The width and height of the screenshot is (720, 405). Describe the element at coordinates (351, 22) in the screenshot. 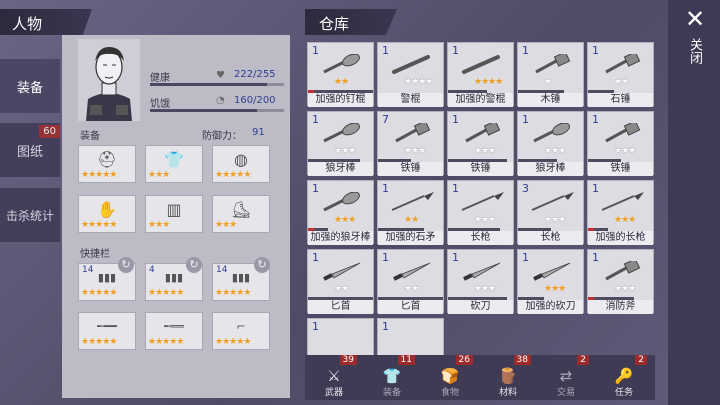

I see `warehouse-header: 仓库` at that location.